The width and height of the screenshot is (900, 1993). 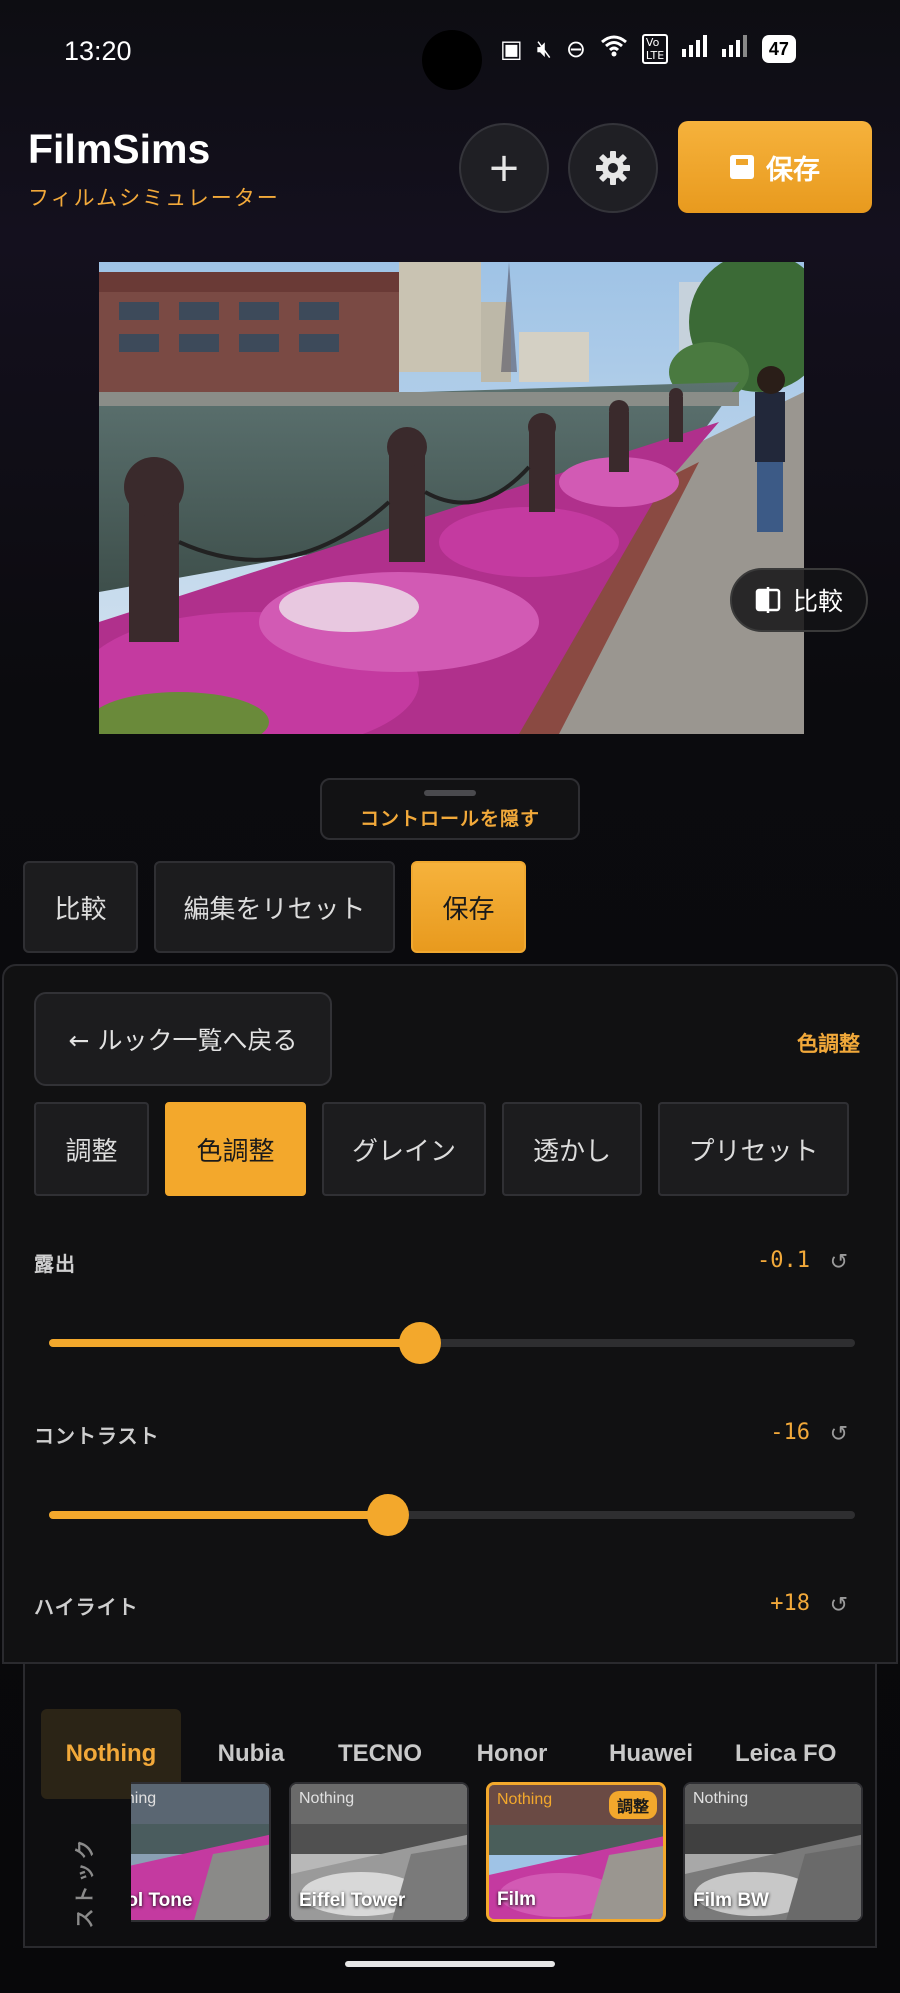 I want to click on look-card: Nothing Film BW, so click(x=773, y=1852).